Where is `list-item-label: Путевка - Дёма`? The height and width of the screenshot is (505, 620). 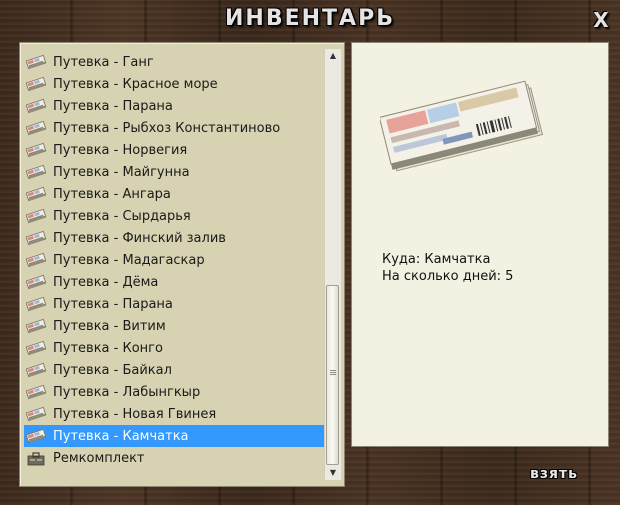 list-item-label: Путевка - Дёма is located at coordinates (106, 282).